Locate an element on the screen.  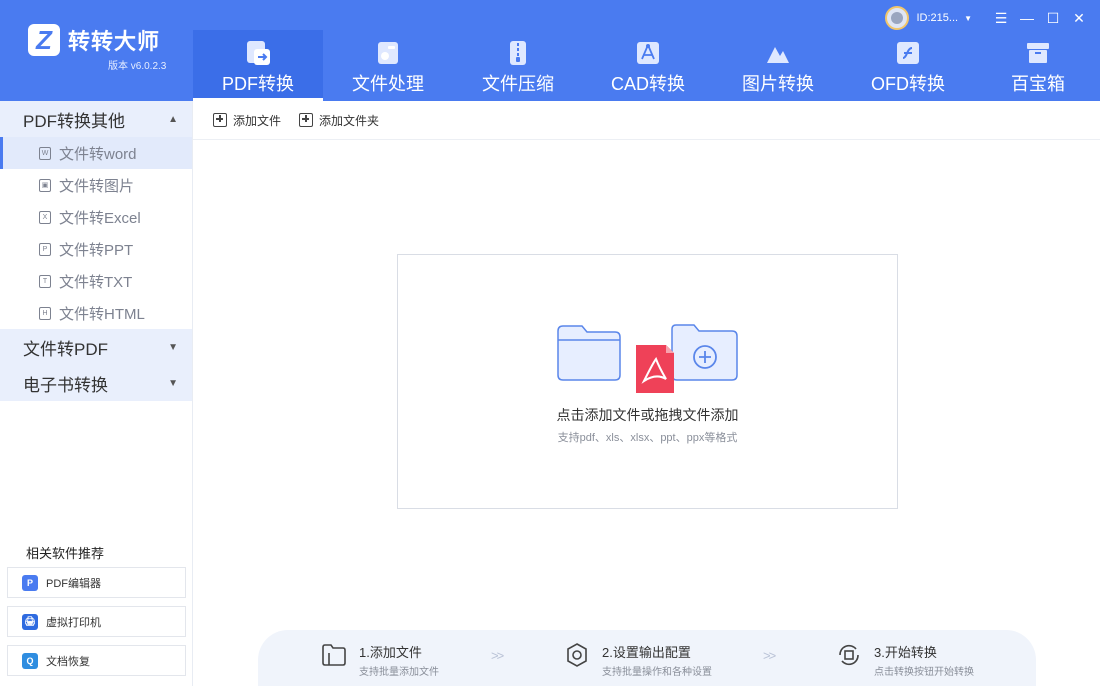
sidebar-item-label: 文件转图片 is located at coordinates (97, 186).